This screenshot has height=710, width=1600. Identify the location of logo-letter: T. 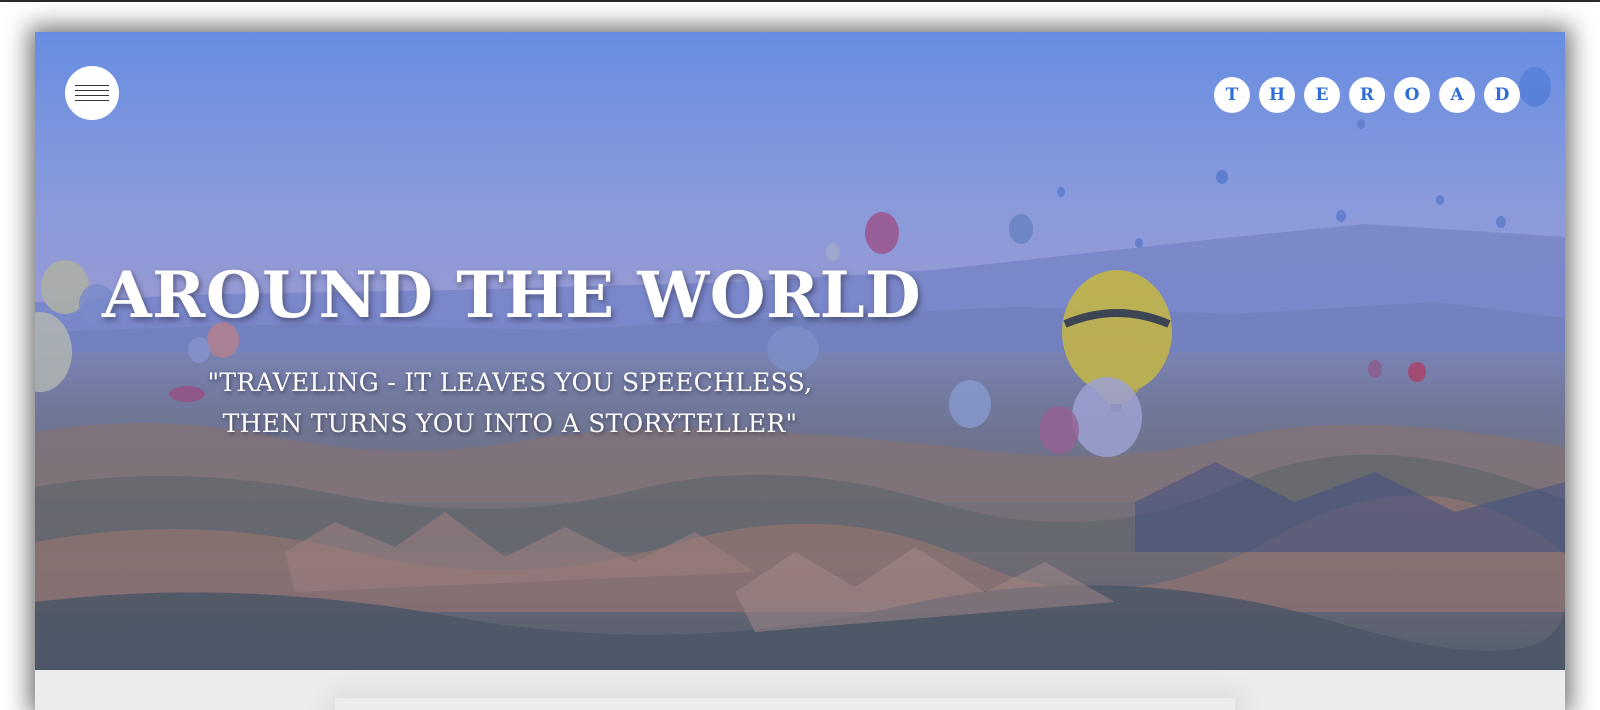
(1232, 95).